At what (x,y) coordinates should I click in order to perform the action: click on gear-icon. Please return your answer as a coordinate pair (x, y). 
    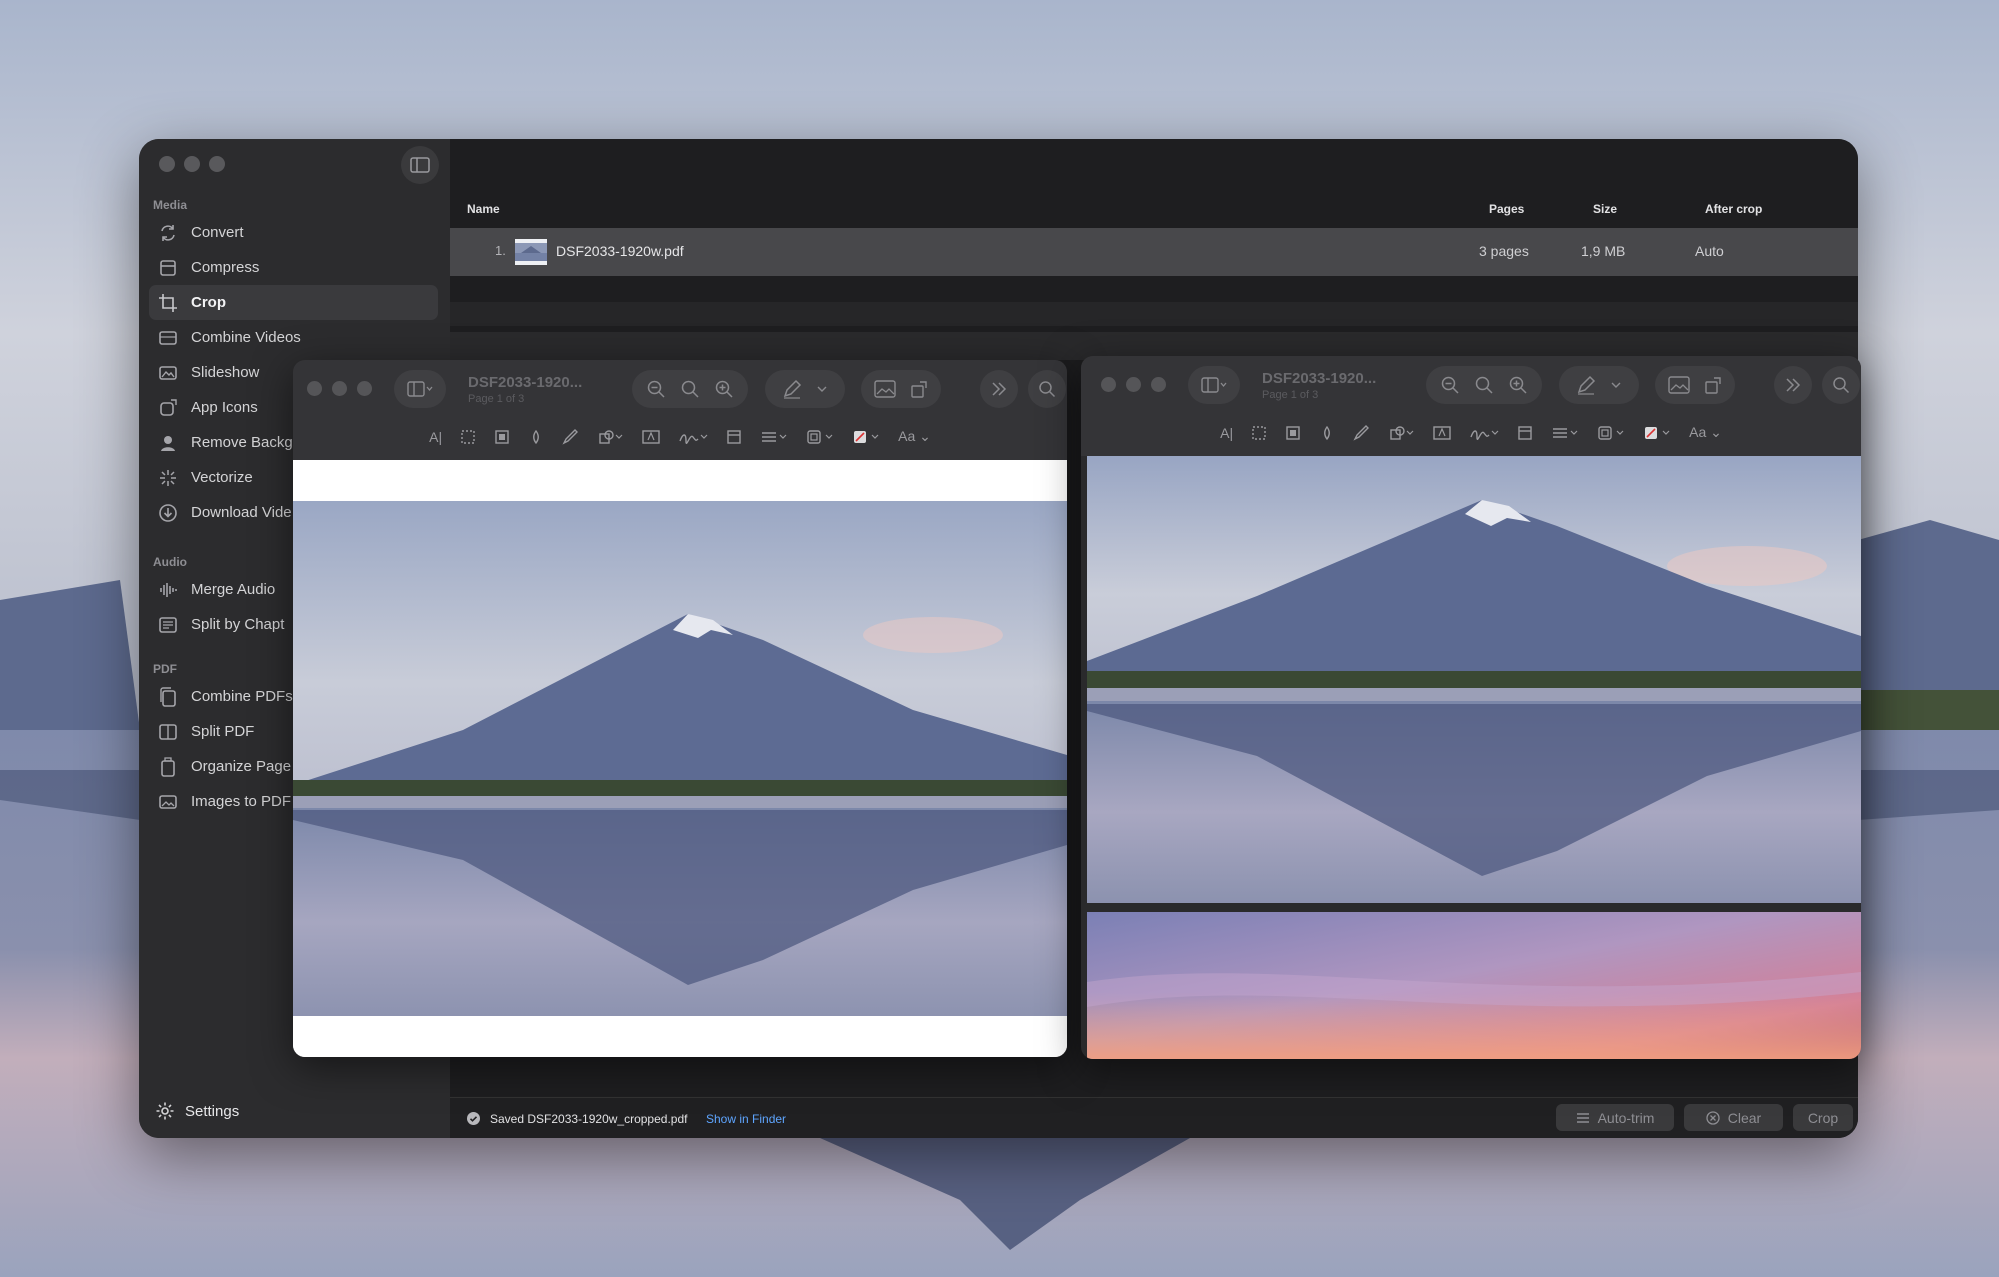
    Looking at the image, I should click on (165, 1111).